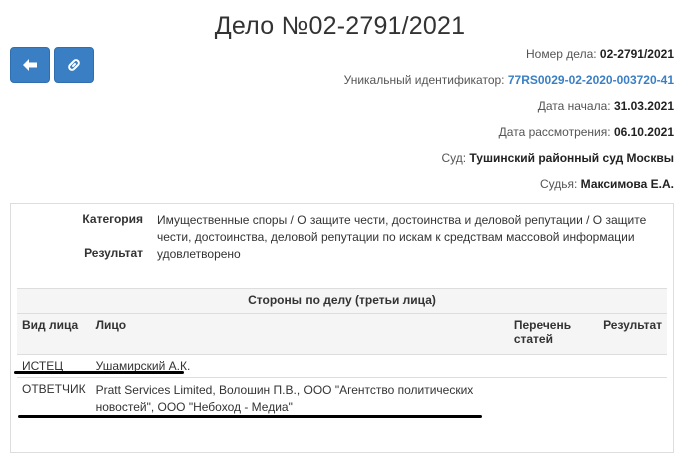  Describe the element at coordinates (553, 334) in the screenshot. I see `column-header-articles: Перечень статей` at that location.